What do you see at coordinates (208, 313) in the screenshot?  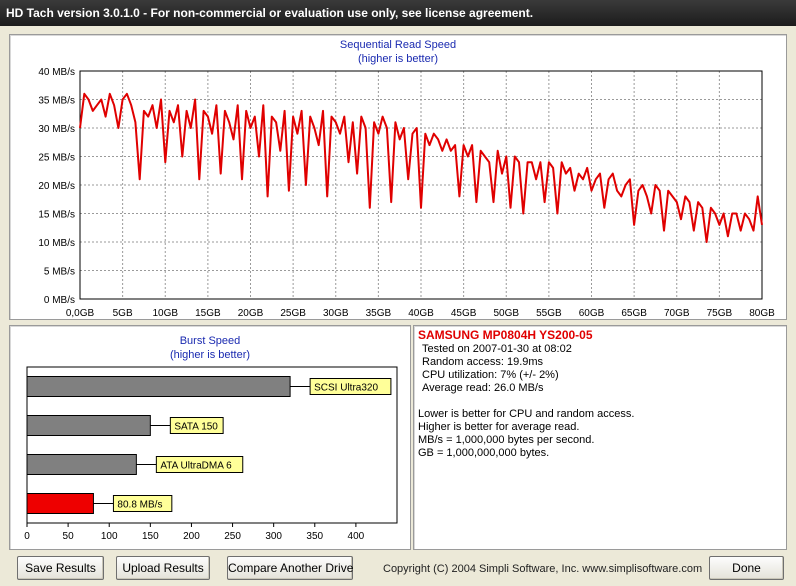 I see `x-tick-label: 15GB` at bounding box center [208, 313].